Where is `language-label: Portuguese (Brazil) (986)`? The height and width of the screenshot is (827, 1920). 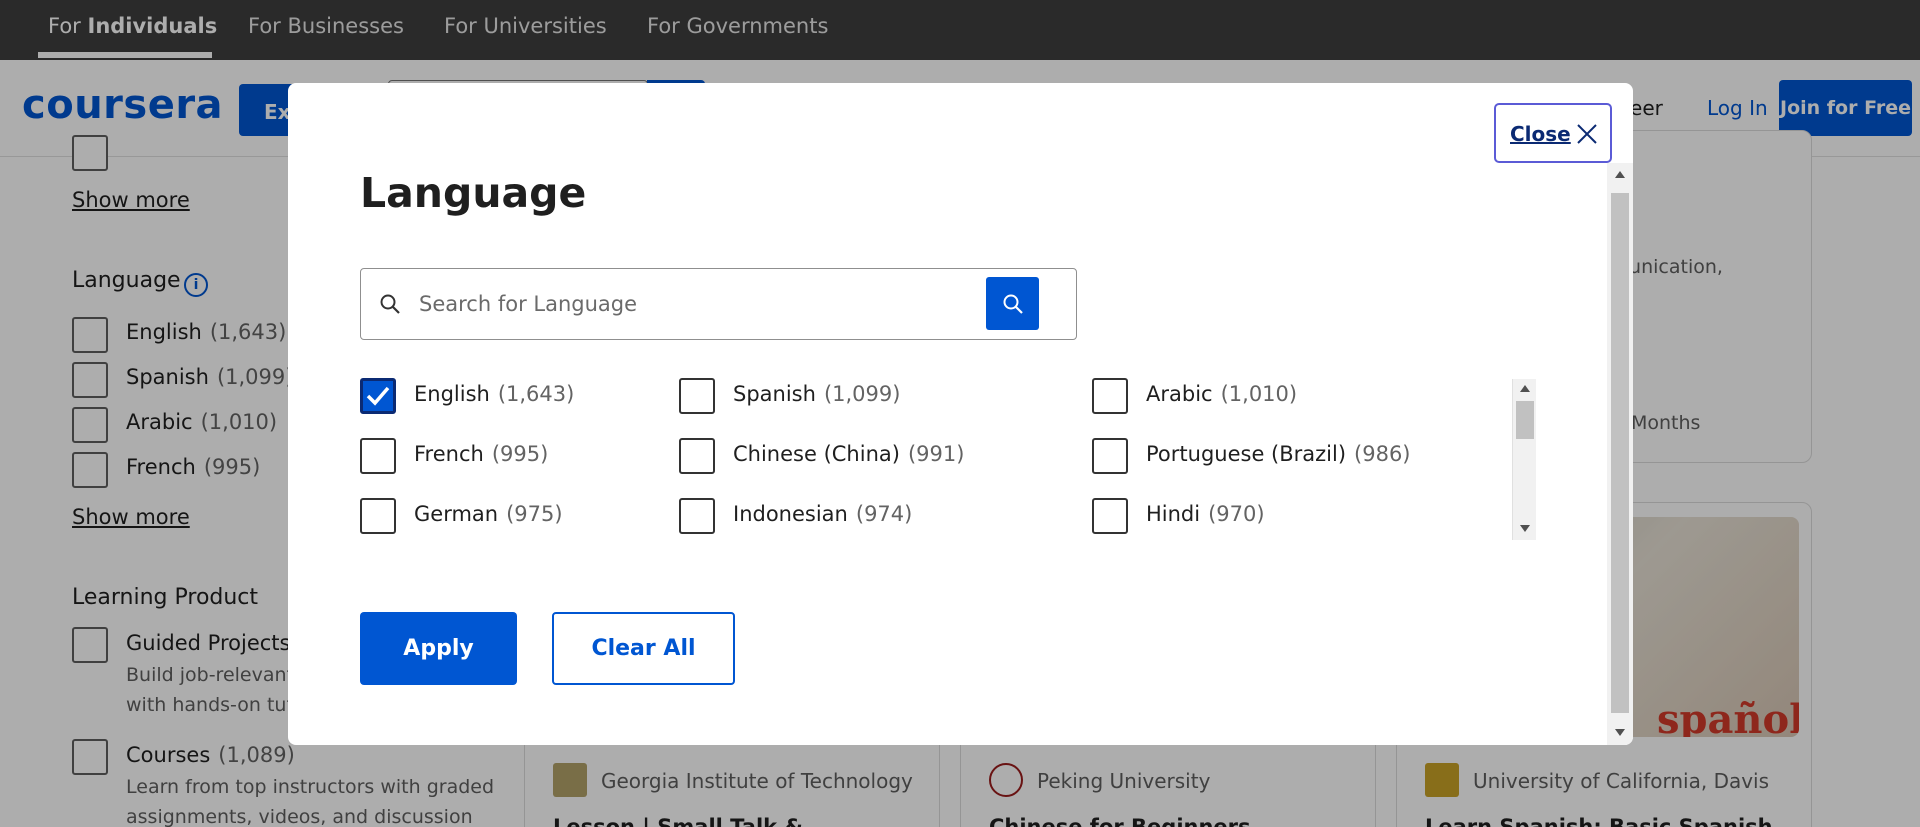
language-label: Portuguese (Brazil) (986) is located at coordinates (1278, 454).